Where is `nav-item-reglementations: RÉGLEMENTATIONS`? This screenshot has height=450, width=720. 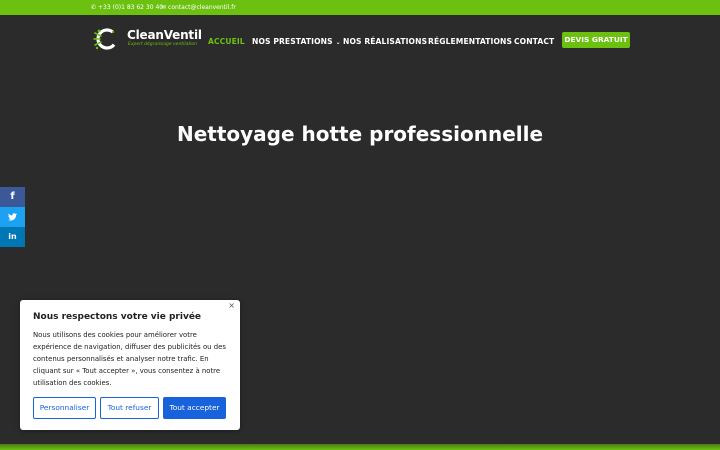
nav-item-reglementations: RÉGLEMENTATIONS is located at coordinates (470, 41).